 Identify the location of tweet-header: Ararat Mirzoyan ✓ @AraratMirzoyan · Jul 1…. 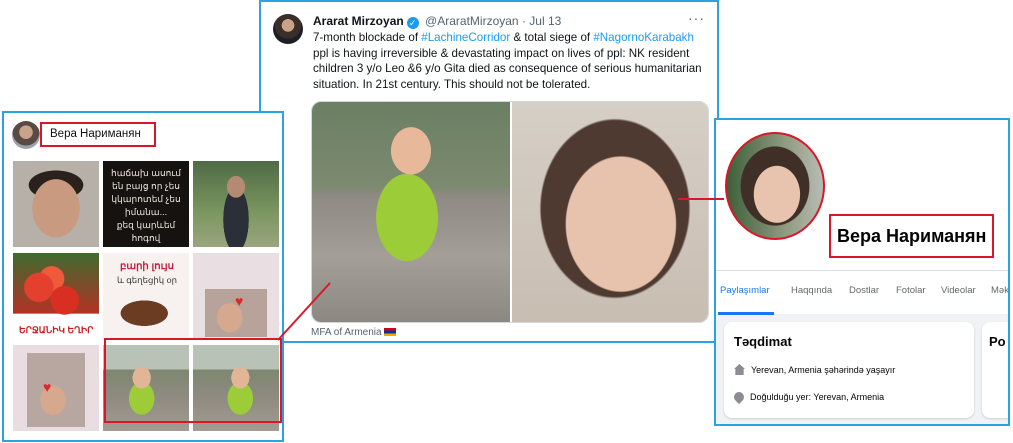
(437, 21).